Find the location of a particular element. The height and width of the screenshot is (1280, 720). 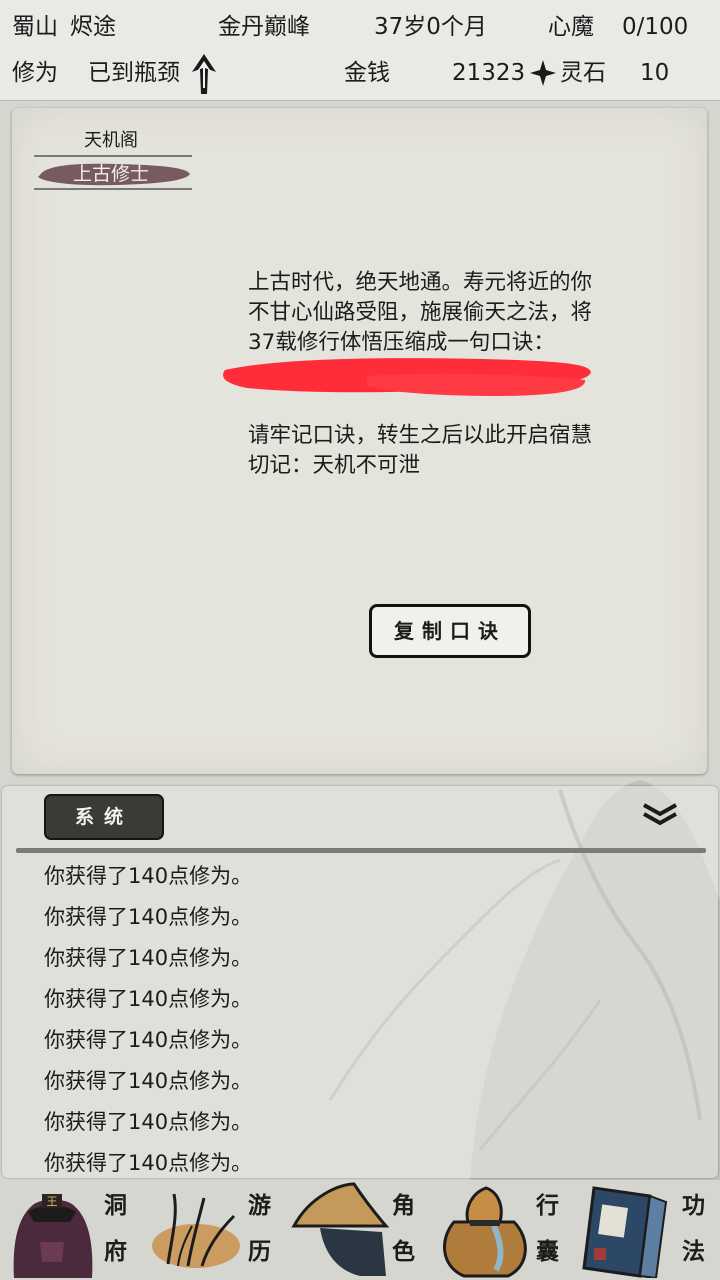

money-label: 金钱 is located at coordinates (367, 73).